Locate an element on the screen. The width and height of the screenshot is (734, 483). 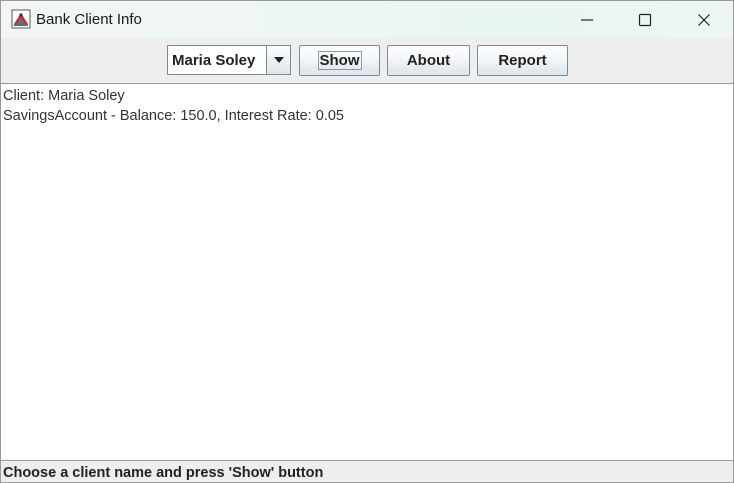
minimize-icon is located at coordinates (587, 20).